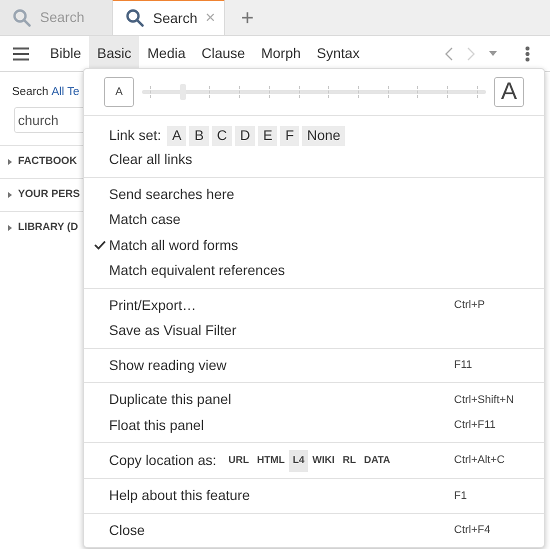 The image size is (550, 549). I want to click on menu-icon, so click(21, 53).